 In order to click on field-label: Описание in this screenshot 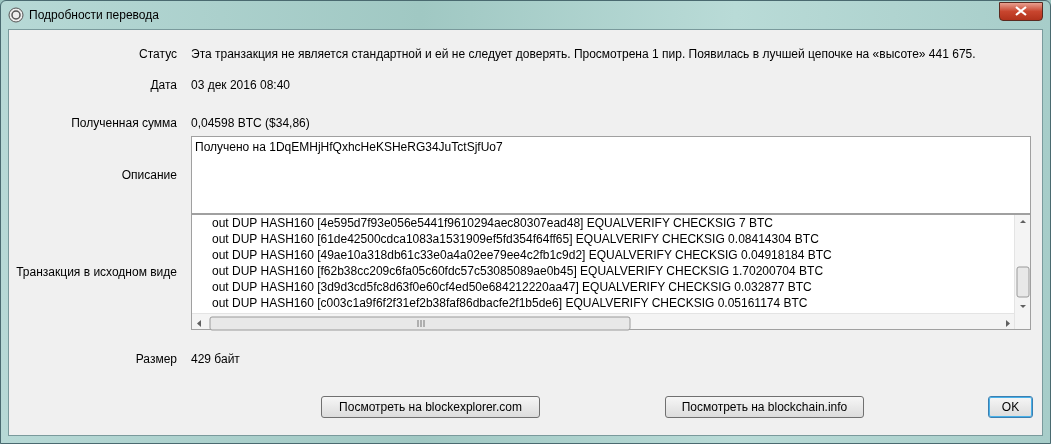, I will do `click(149, 175)`.